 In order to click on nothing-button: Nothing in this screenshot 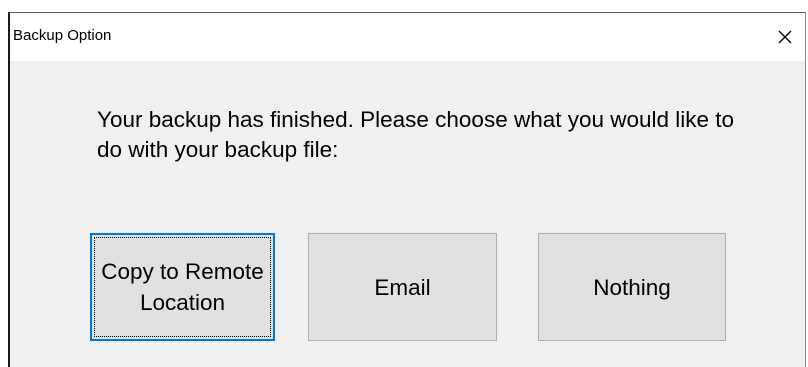, I will do `click(632, 287)`.